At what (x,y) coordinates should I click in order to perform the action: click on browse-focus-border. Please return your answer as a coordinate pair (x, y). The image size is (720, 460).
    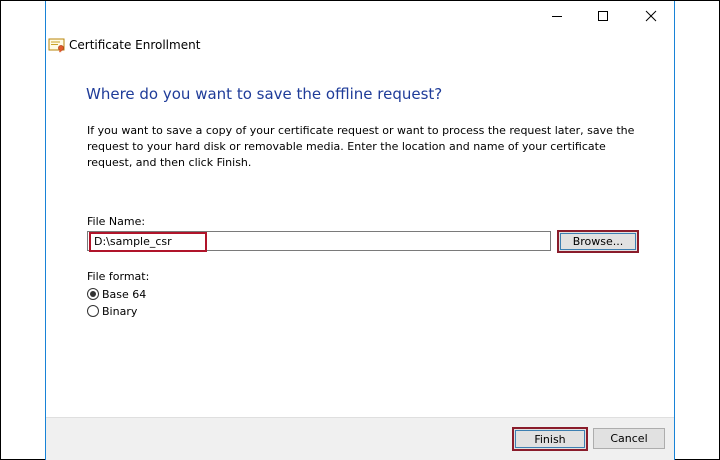
    Looking at the image, I should click on (598, 241).